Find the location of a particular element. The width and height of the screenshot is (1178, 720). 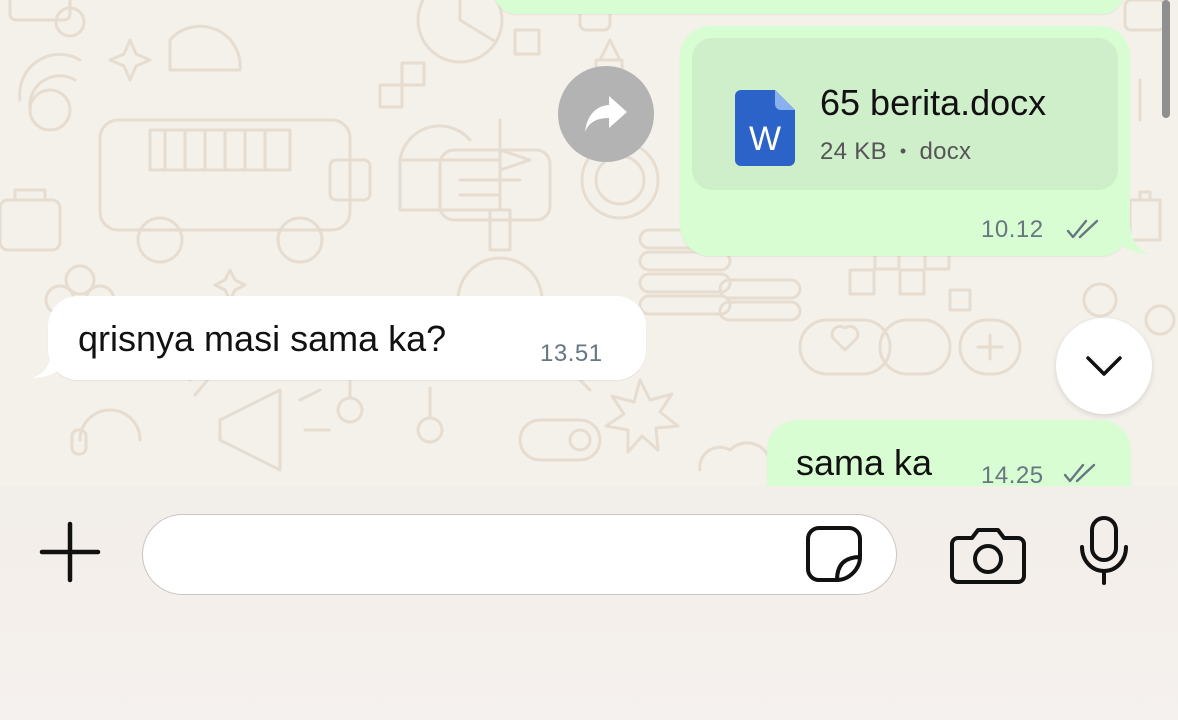

file-message-bubble: W 65 berita.docx 24 KB • docx 10.12 is located at coordinates (915, 141).